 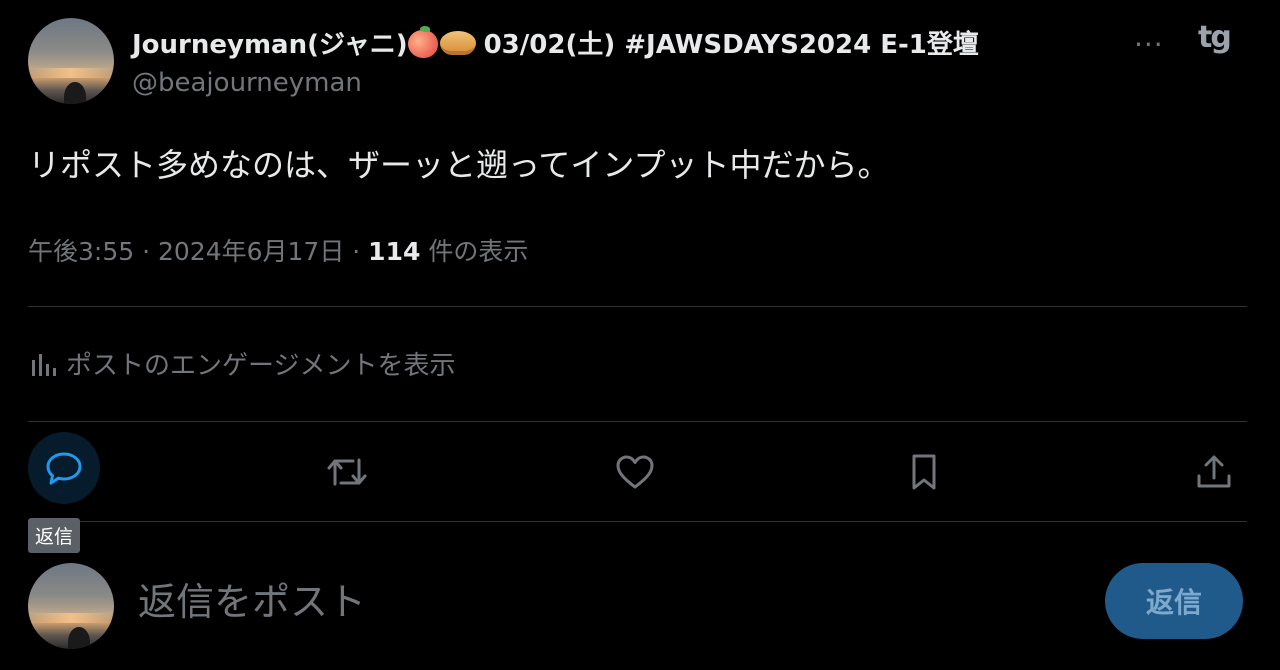 I want to click on post-meta: 午後3:55 · 2024年6月17日 · 114 件の表示, so click(x=278, y=250).